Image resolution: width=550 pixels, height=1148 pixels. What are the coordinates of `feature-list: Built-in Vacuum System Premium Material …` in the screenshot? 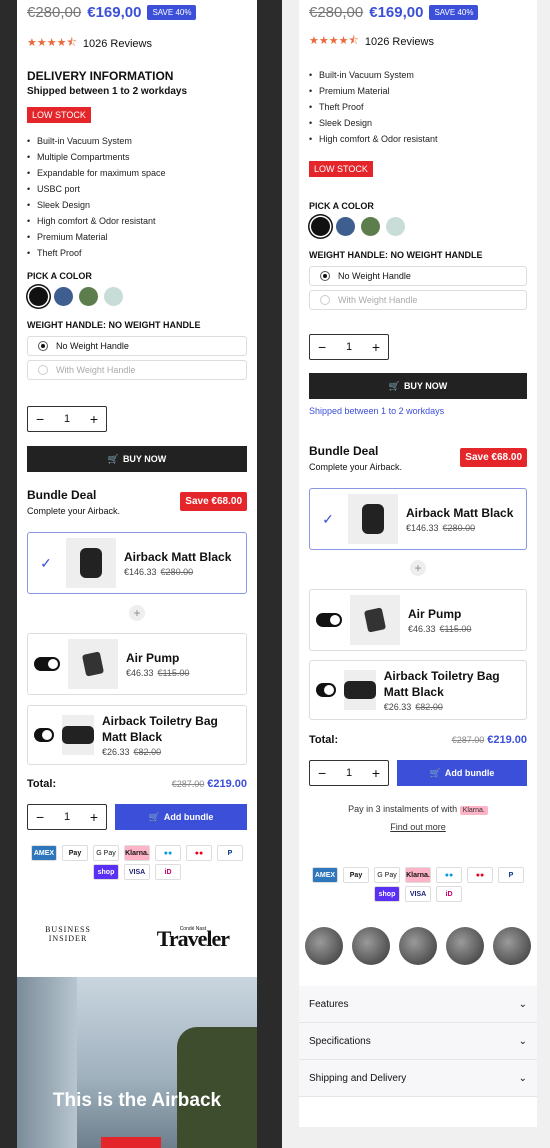 It's located at (418, 107).